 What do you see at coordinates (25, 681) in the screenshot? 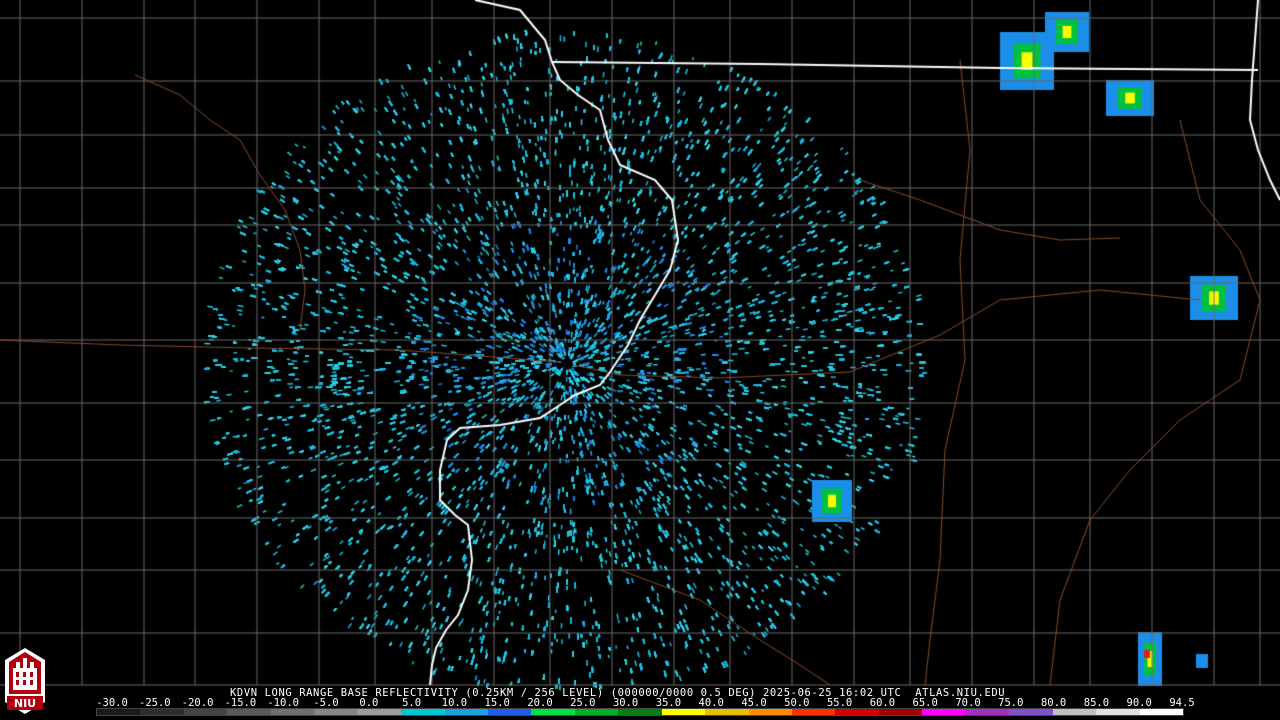
I see `niu-logo: NIU` at bounding box center [25, 681].